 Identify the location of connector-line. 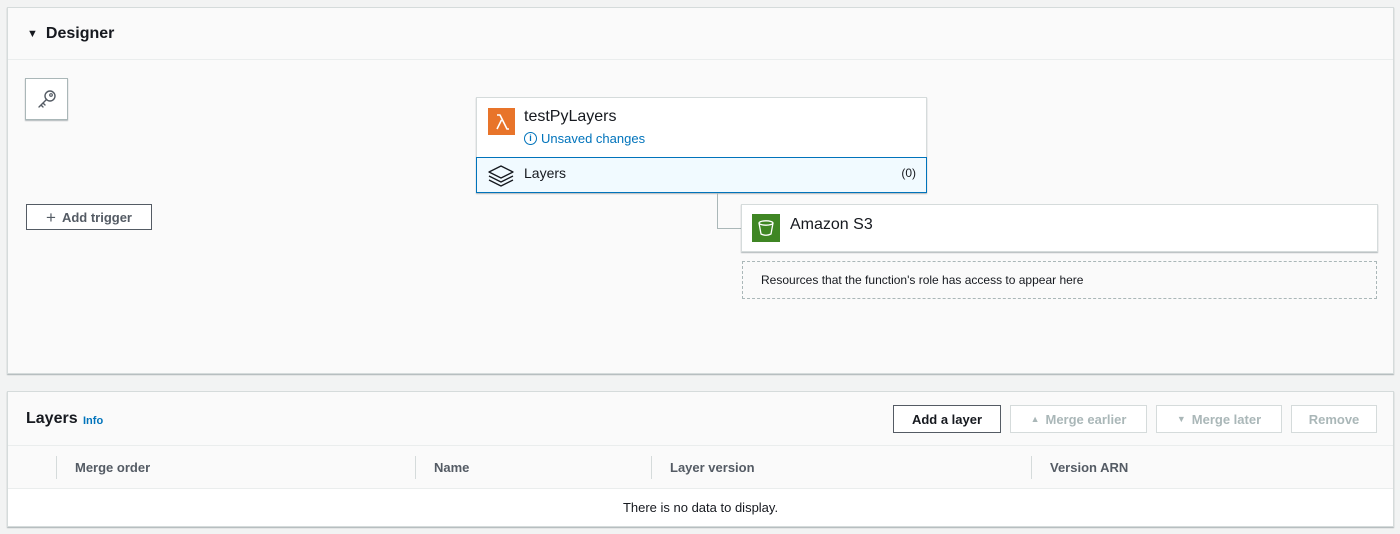
(717, 211).